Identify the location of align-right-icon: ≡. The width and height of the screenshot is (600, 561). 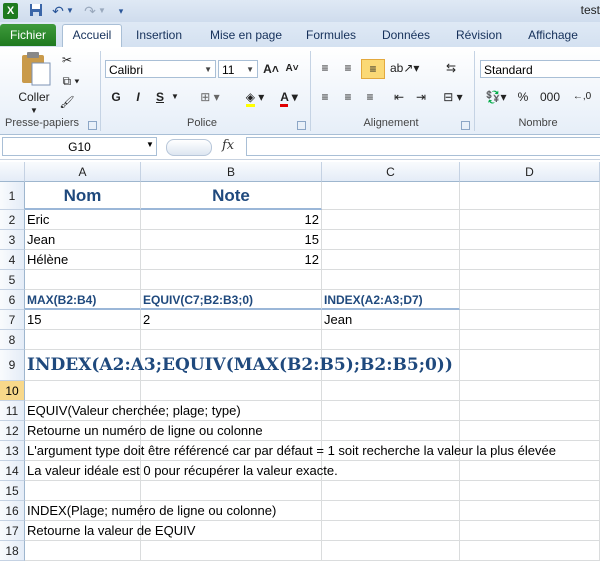
(370, 97).